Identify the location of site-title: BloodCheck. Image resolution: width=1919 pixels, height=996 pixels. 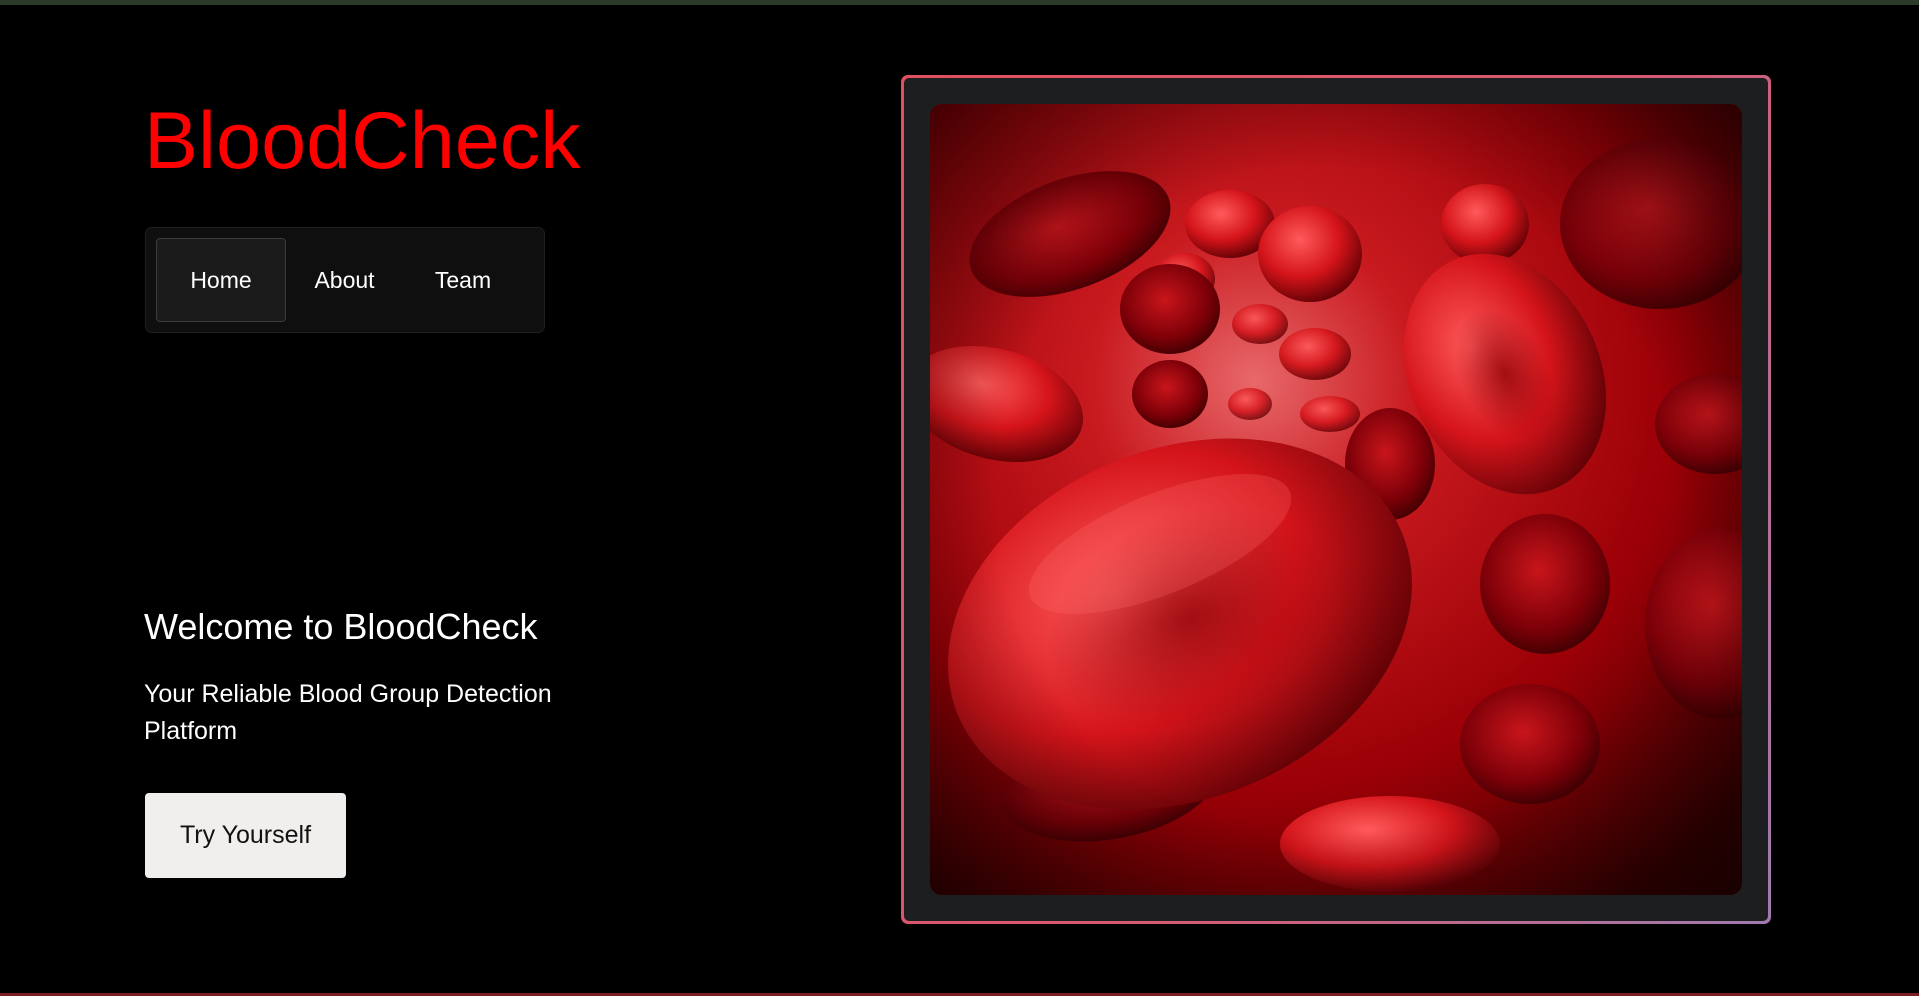
(362, 141).